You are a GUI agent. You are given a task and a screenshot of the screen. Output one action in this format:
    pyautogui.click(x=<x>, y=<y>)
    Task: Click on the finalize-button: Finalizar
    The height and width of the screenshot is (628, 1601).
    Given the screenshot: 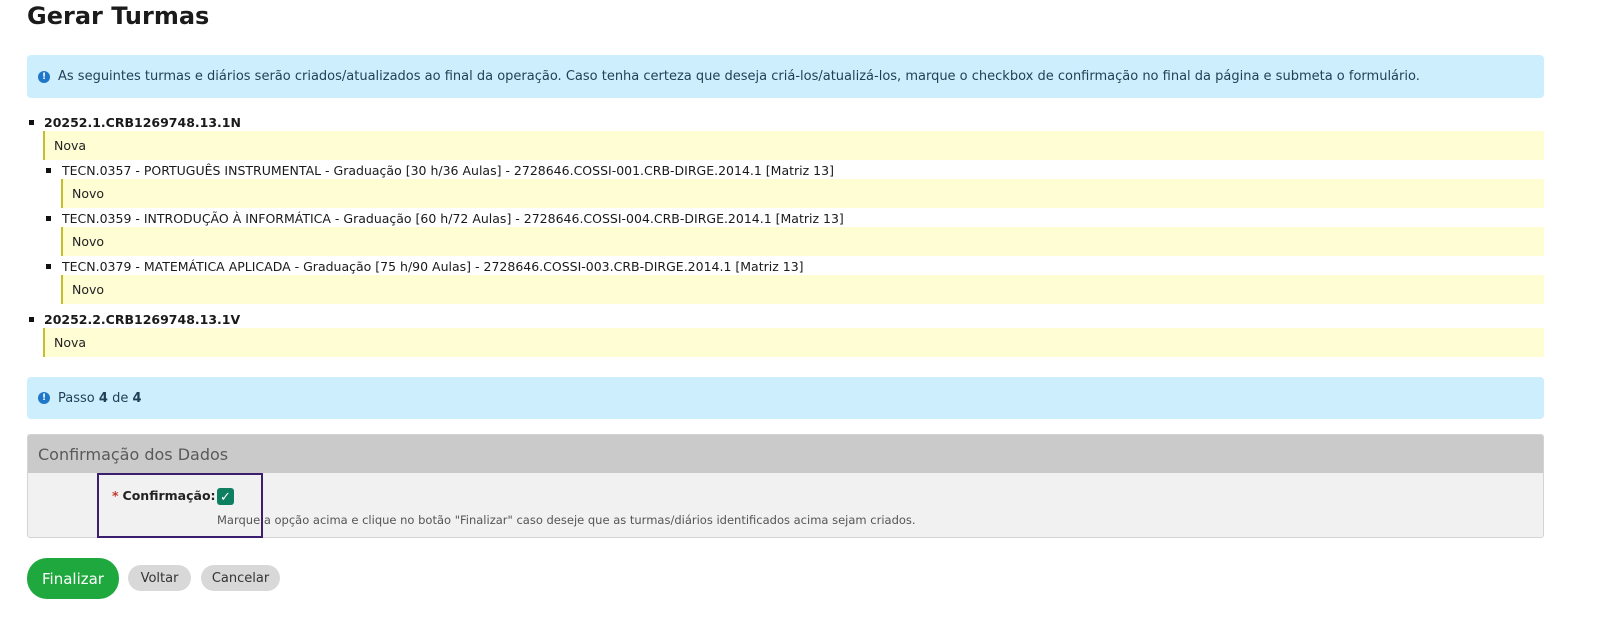 What is the action you would take?
    pyautogui.click(x=73, y=578)
    